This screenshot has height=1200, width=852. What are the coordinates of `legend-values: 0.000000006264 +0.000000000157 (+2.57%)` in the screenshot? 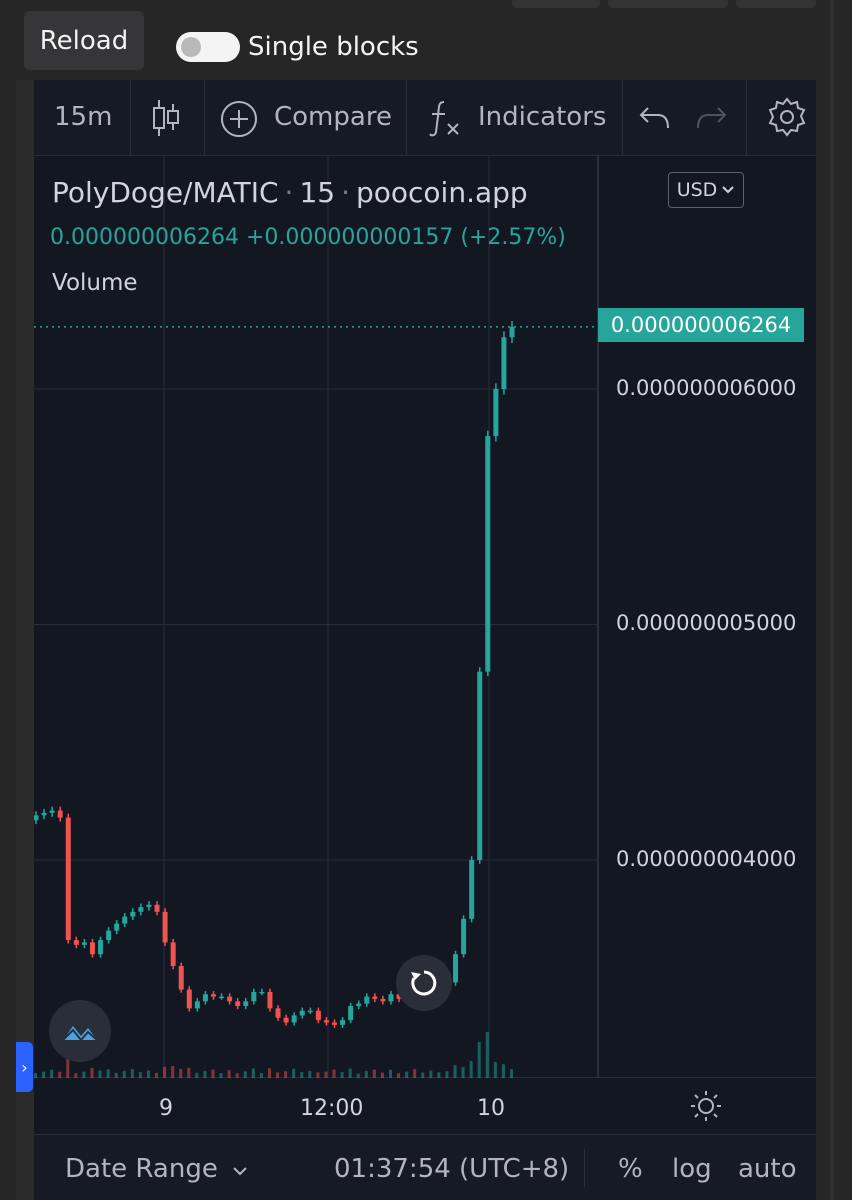 It's located at (308, 237).